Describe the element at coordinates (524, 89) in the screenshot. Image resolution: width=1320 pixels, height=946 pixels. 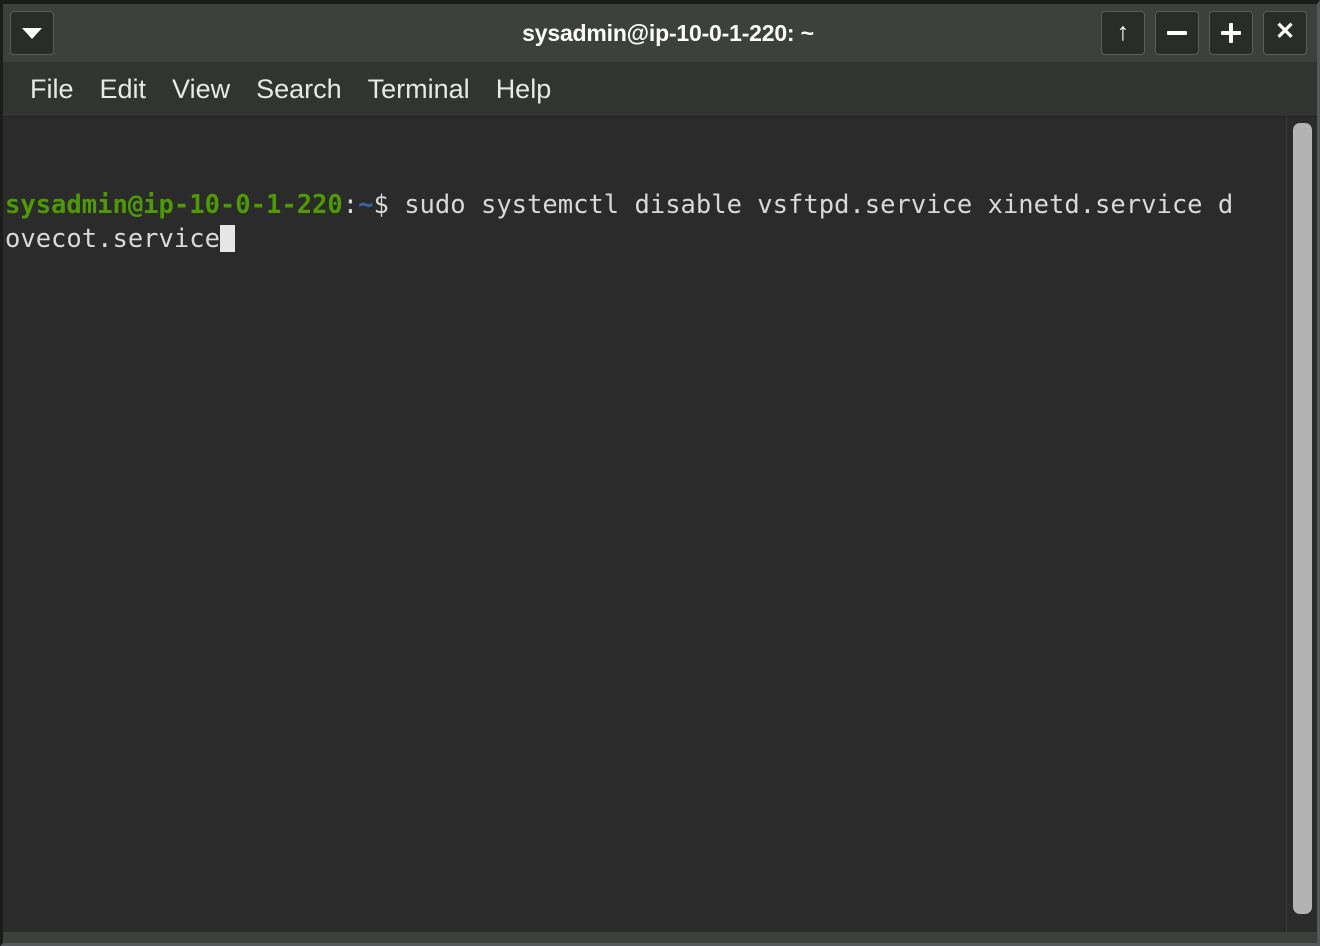
I see `menu-item-help: Help` at that location.